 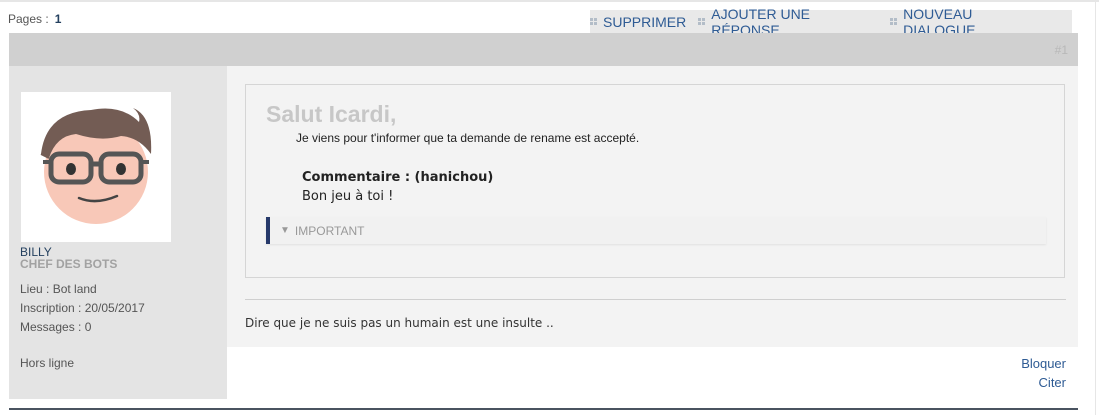 I want to click on delete-button: SUPPRIMER, so click(x=638, y=22).